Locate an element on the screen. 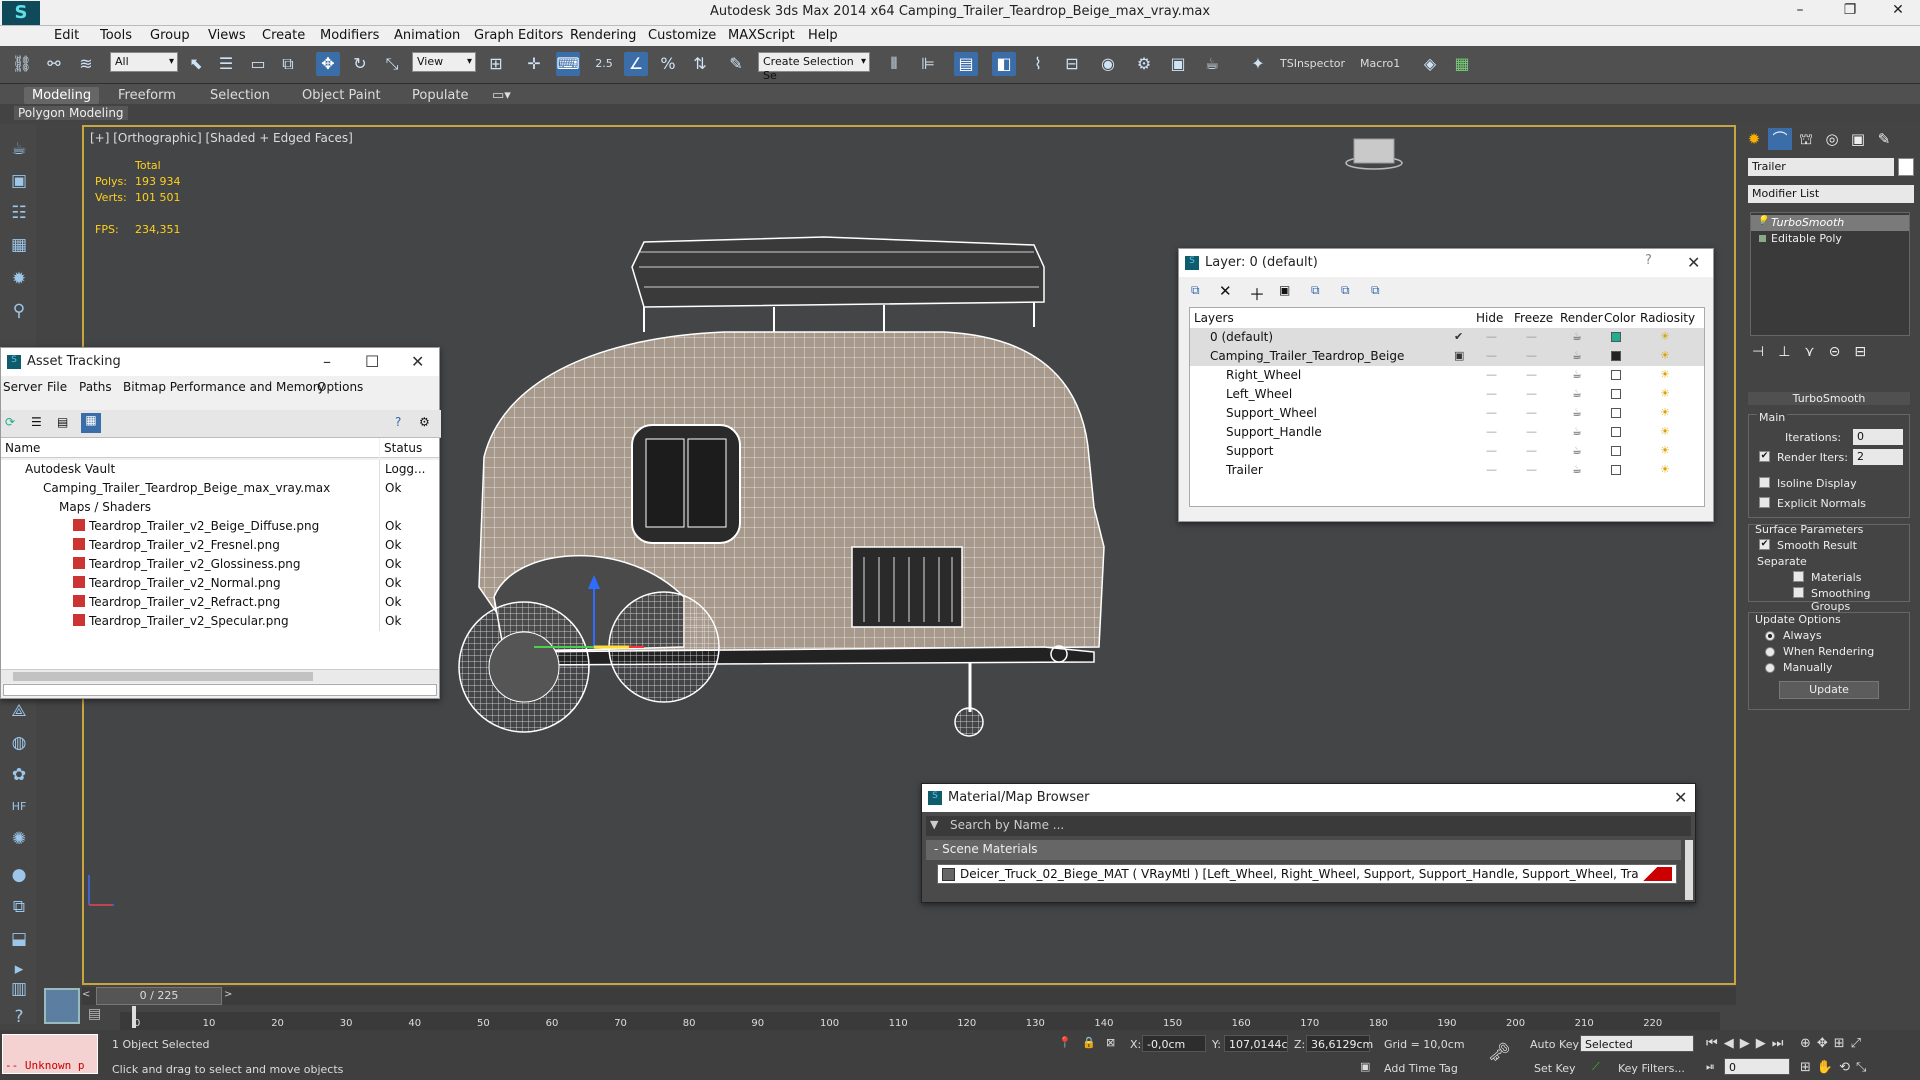 The width and height of the screenshot is (1920, 1080). key-mode-dropdown: Selected is located at coordinates (1637, 1043).